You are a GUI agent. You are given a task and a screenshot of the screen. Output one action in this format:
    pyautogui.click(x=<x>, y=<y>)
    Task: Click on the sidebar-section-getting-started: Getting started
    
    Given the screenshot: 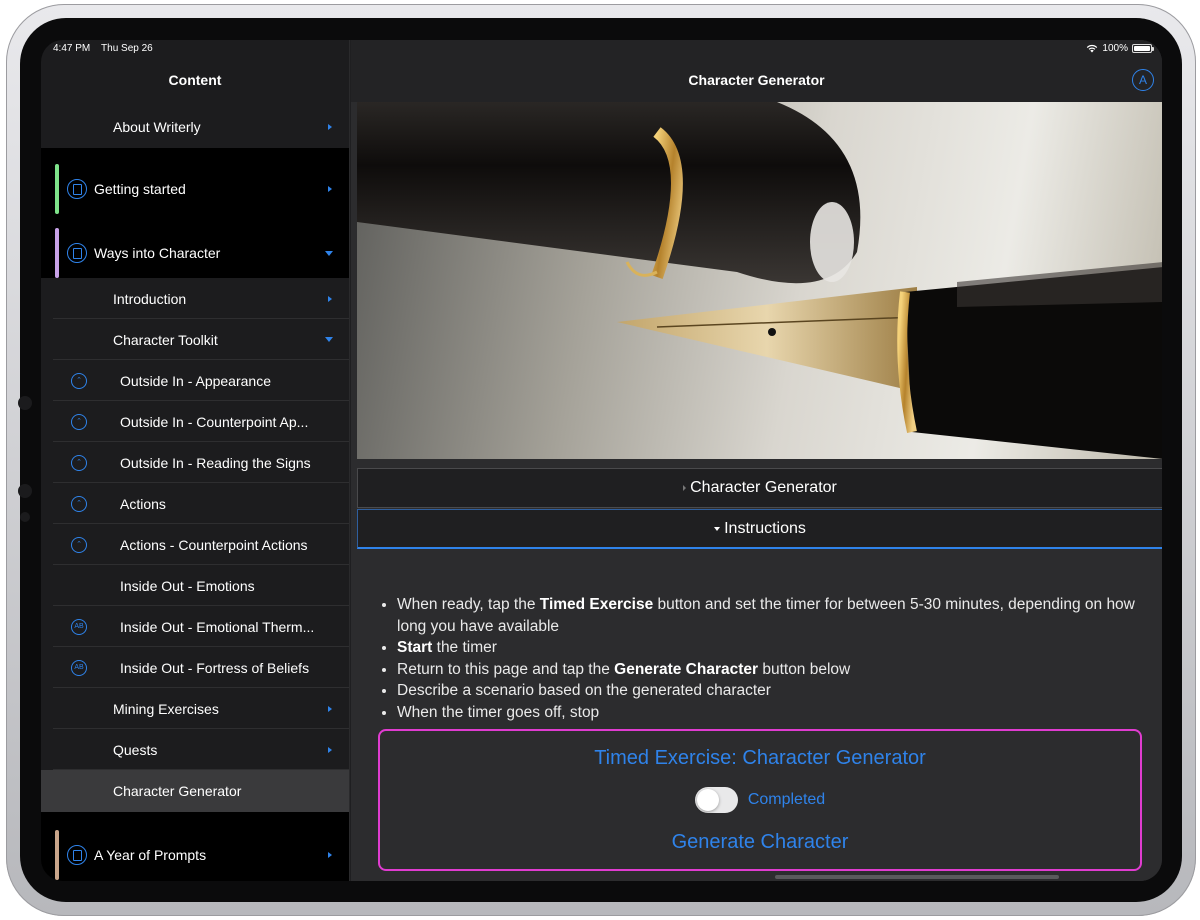 What is the action you would take?
    pyautogui.click(x=195, y=189)
    